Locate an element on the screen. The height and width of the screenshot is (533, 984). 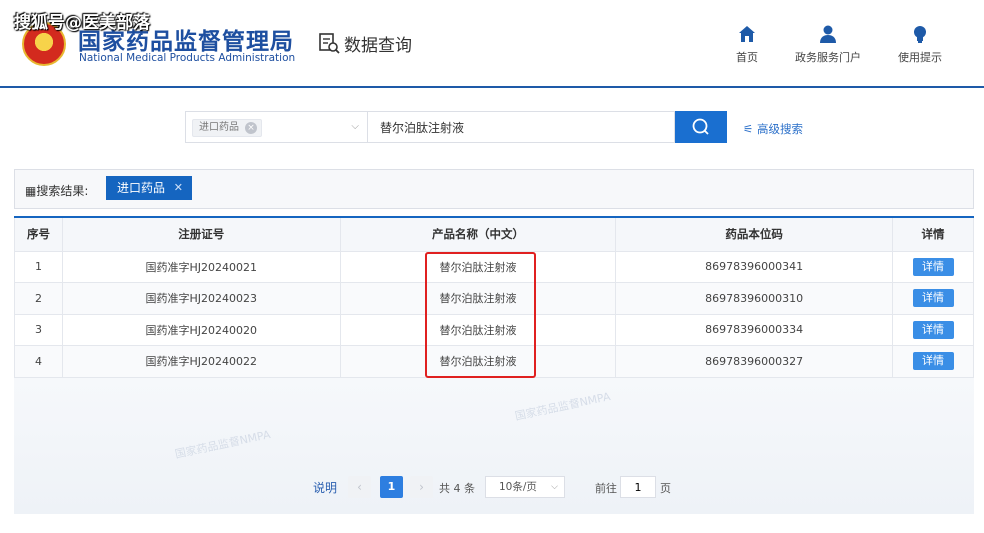
header-drug-code: 药品本位码 is located at coordinates (754, 234).